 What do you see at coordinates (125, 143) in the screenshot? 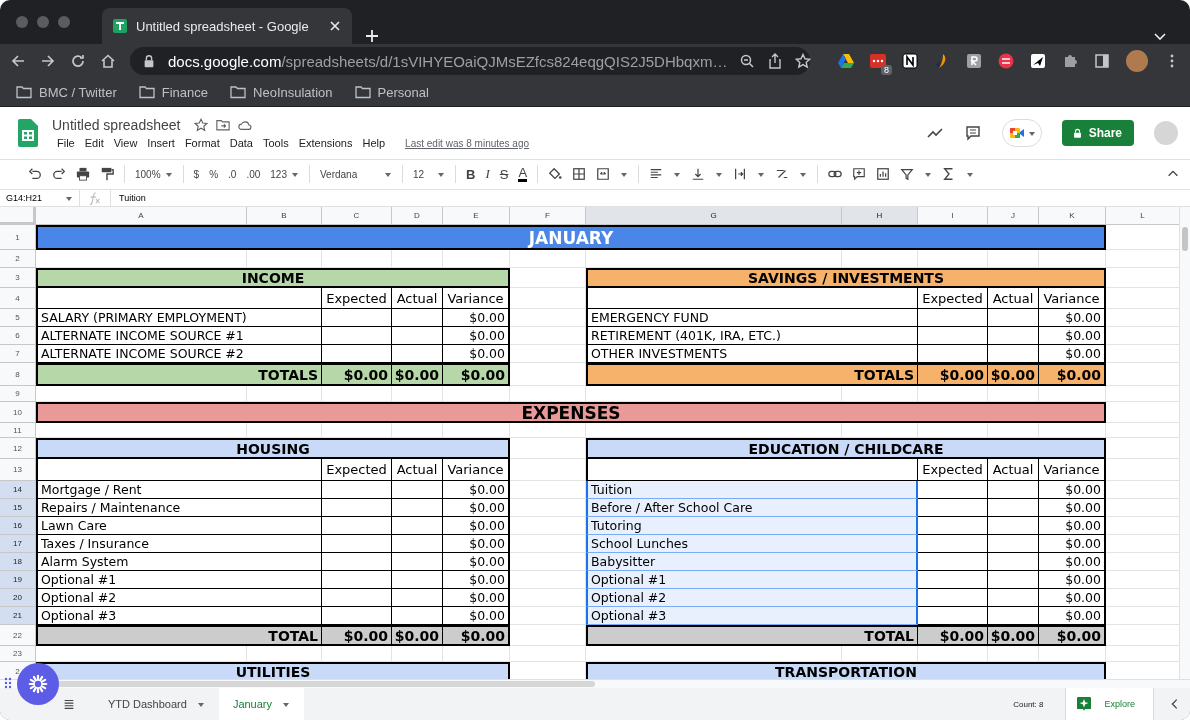
I see `menu-item: View` at bounding box center [125, 143].